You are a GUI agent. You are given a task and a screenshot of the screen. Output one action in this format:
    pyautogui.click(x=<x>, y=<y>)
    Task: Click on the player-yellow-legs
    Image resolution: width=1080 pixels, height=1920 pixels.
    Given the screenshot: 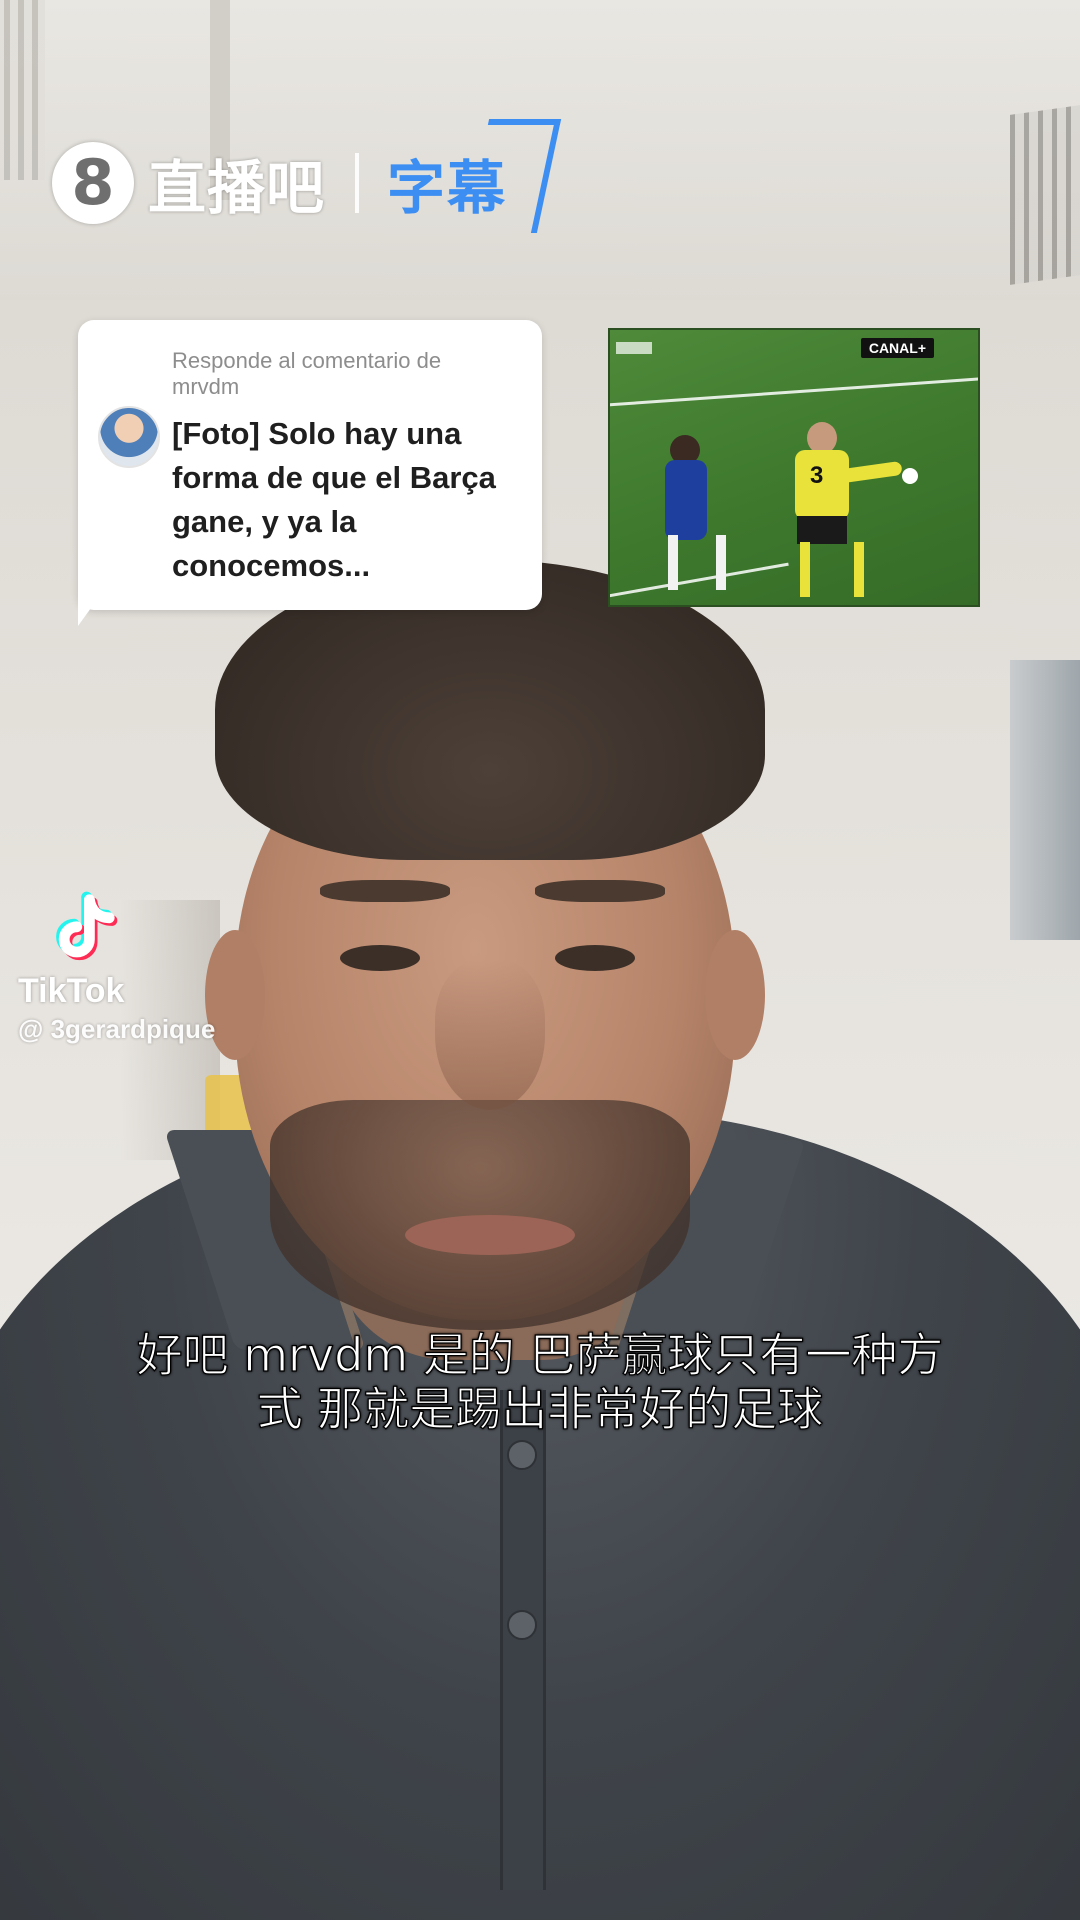 What is the action you would take?
    pyautogui.click(x=832, y=569)
    